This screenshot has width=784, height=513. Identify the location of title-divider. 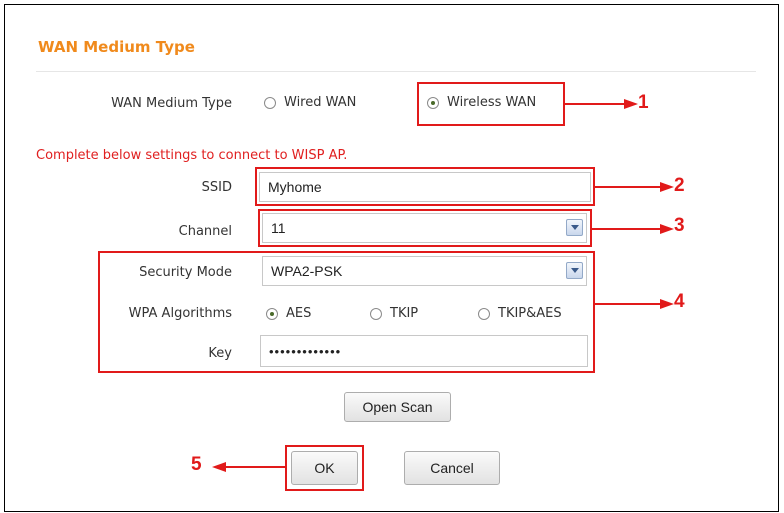
(396, 71).